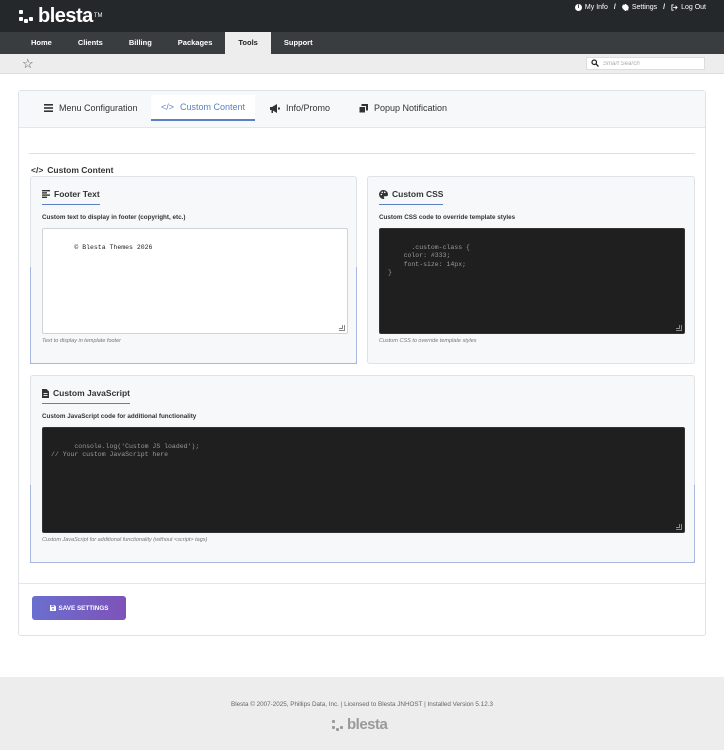 The image size is (724, 750). Describe the element at coordinates (212, 107) in the screenshot. I see `tab-label: Custom Content` at that location.